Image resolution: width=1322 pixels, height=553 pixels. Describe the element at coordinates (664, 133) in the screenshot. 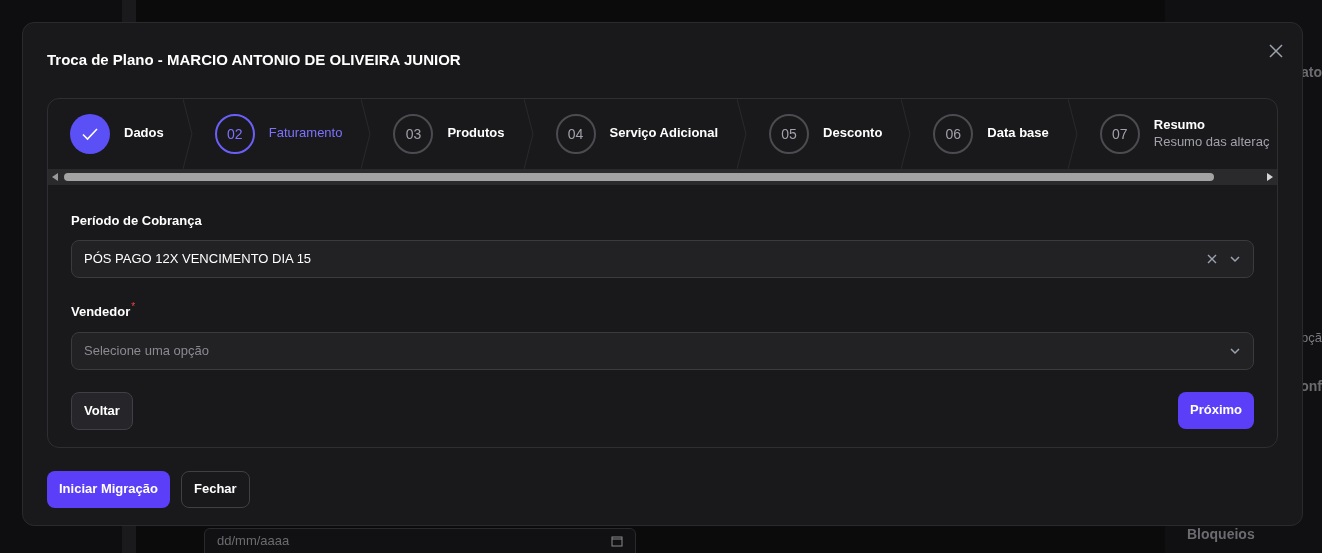

I see `step-label: Serviço Adicional` at that location.